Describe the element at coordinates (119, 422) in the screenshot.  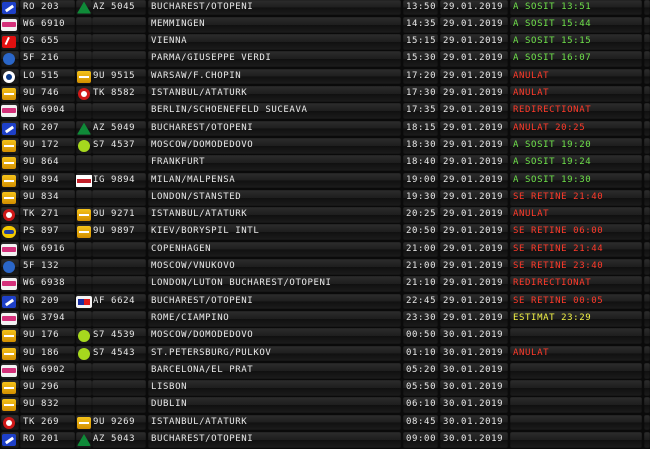
I see `codeshare-flight-number: 9U 9269` at that location.